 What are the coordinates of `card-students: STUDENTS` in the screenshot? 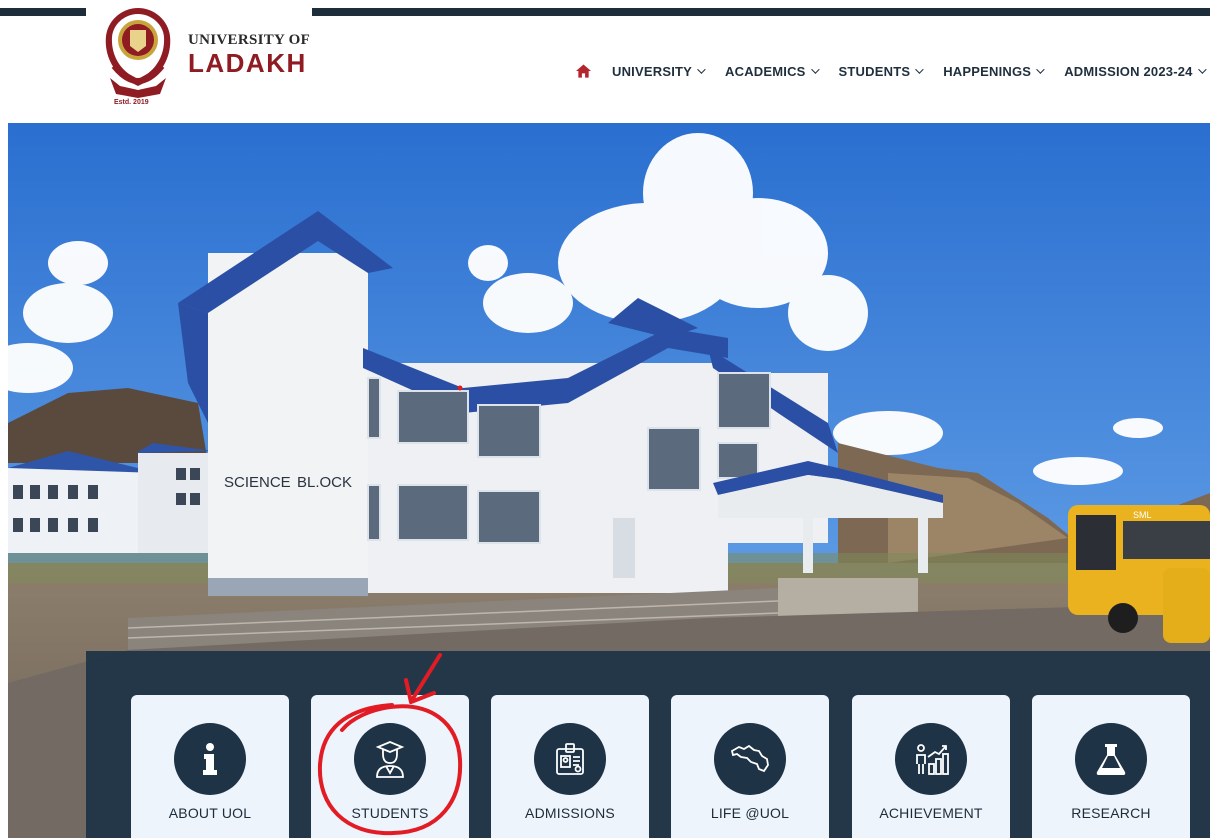 It's located at (390, 766).